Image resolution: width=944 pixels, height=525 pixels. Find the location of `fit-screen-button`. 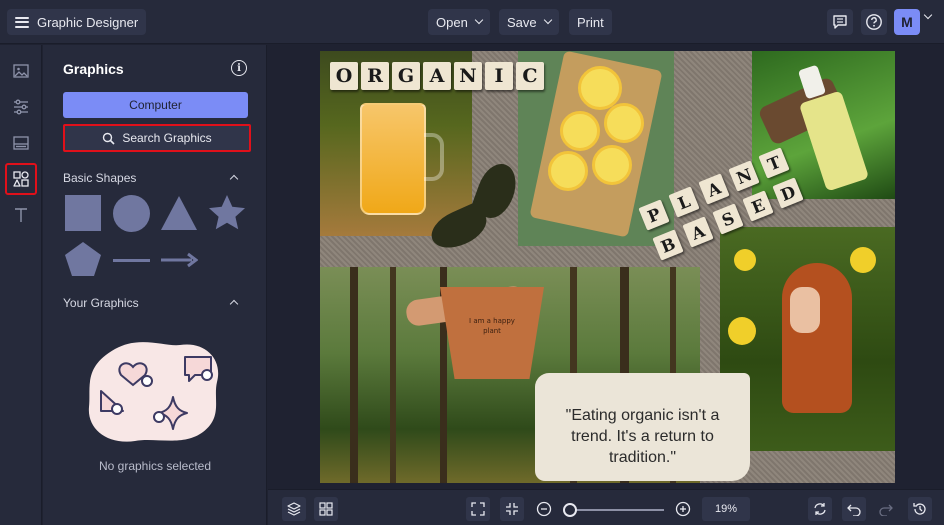

fit-screen-button is located at coordinates (478, 509).